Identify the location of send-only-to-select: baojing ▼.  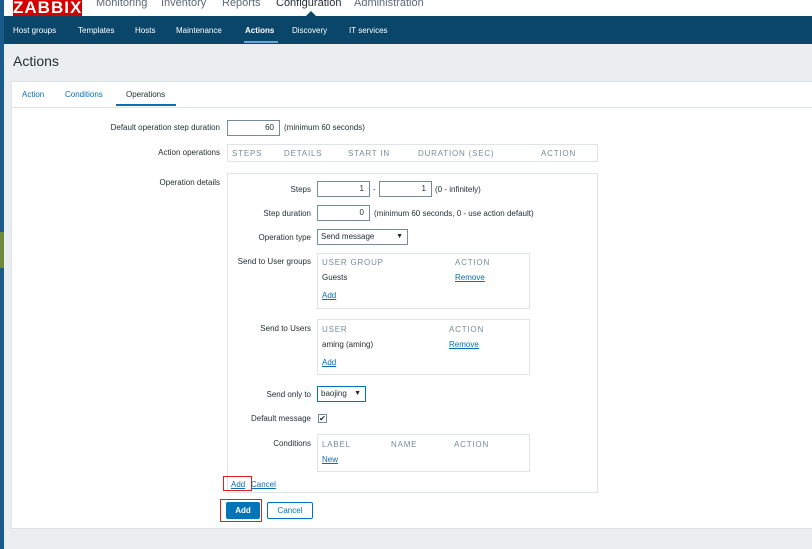
(341, 394).